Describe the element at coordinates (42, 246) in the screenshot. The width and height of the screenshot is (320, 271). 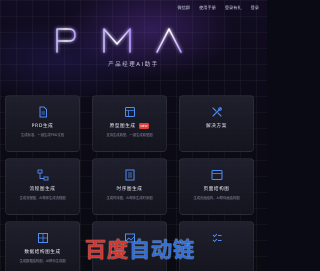
I see `card-data-structure: 数据结构图生成 生成数据结构图，AI帮你生成图` at that location.